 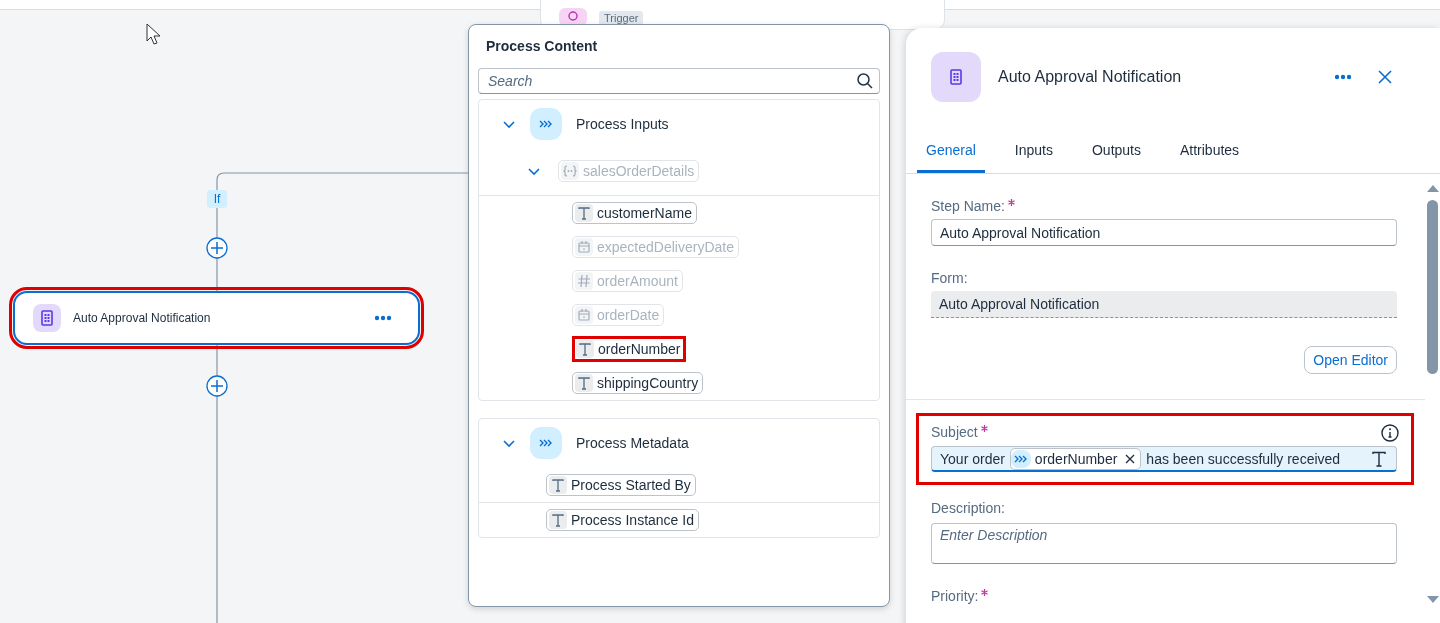 What do you see at coordinates (679, 81) in the screenshot?
I see `search-field: Search` at bounding box center [679, 81].